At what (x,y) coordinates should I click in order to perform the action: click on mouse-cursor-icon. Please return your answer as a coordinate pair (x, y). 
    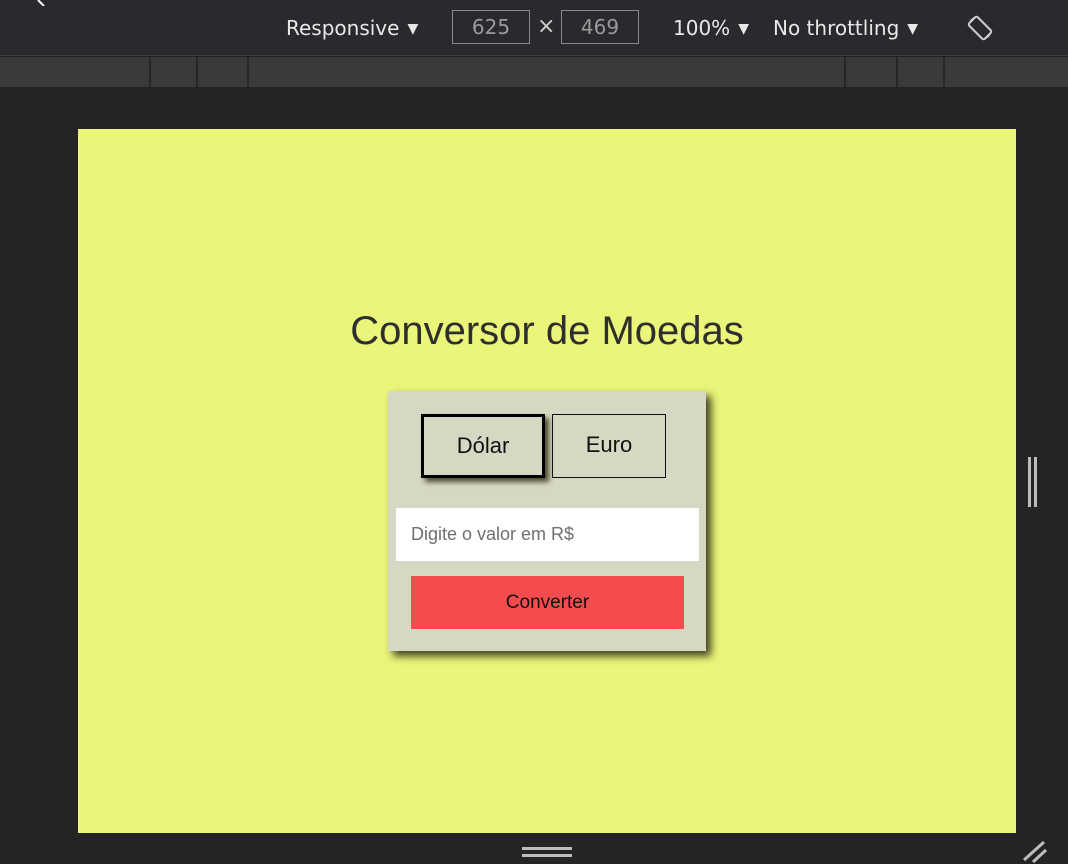
    Looking at the image, I should click on (41, 3).